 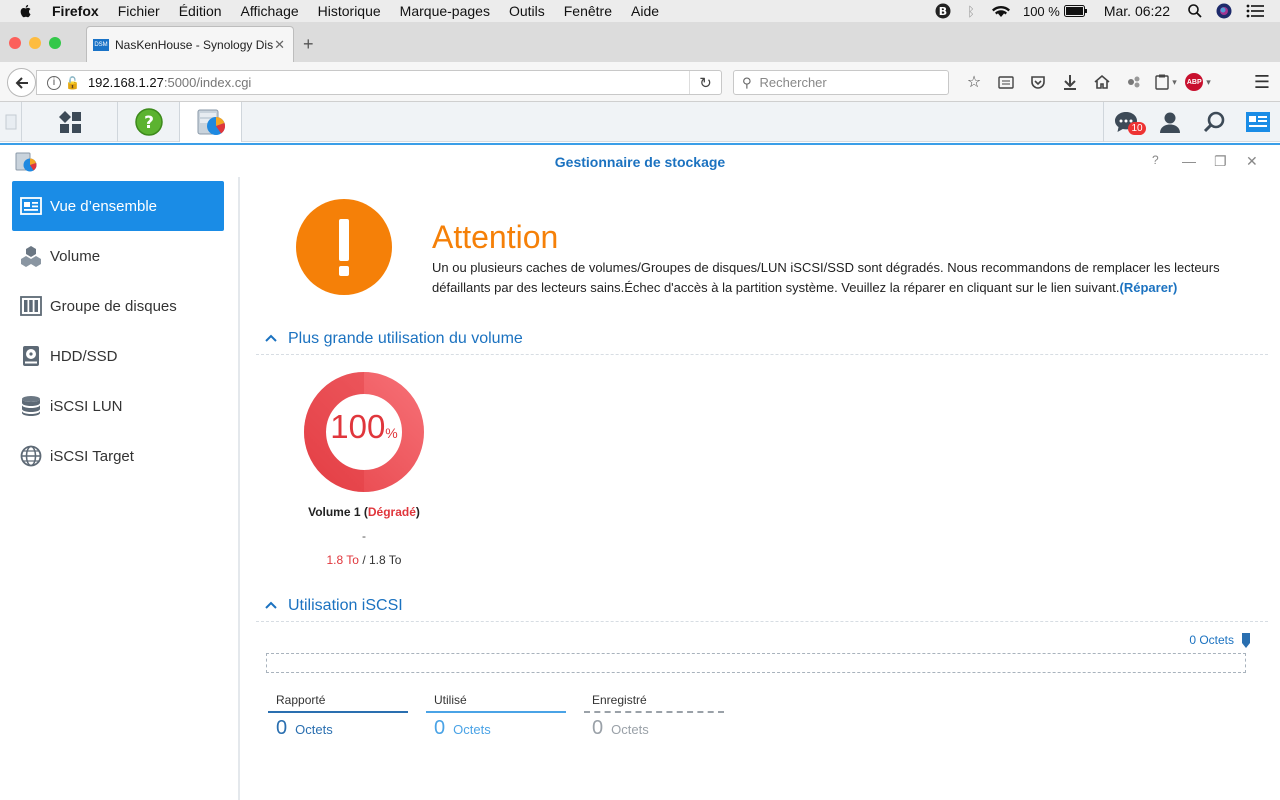 I want to click on sidebar-item-iscsi-lun: iSCSI LUN, so click(x=118, y=406).